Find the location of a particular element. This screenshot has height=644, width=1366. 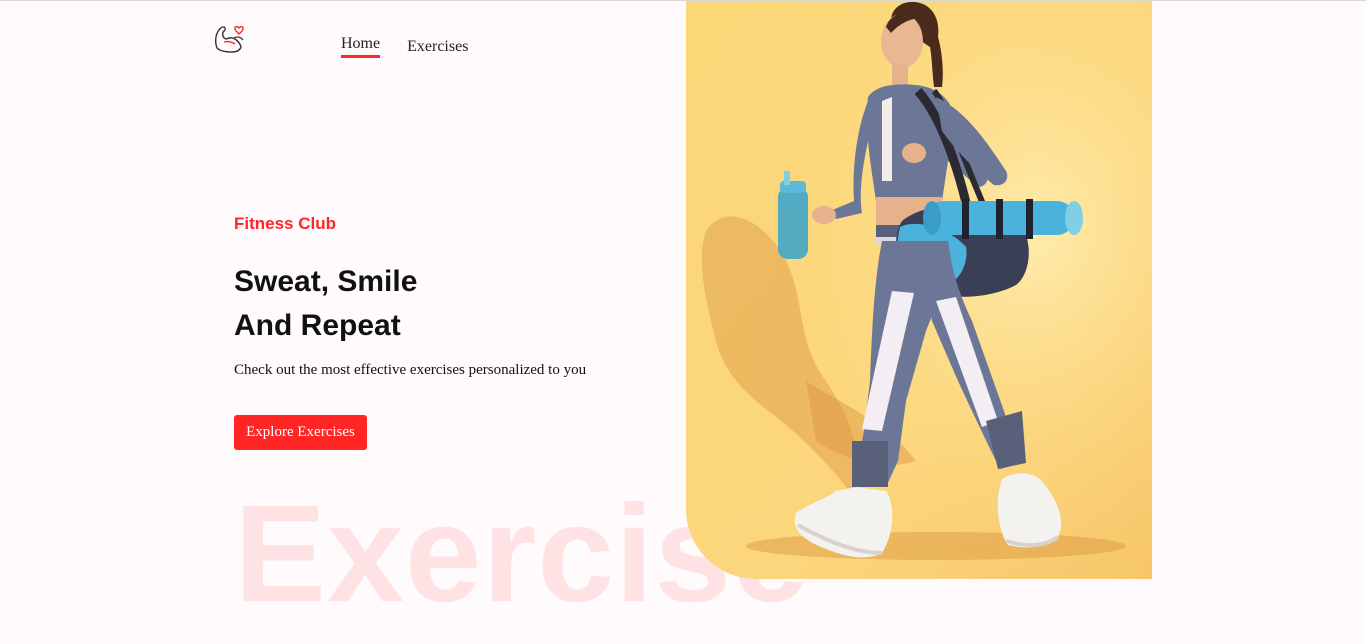

nav-link-exercises: Exercises is located at coordinates (437, 48).